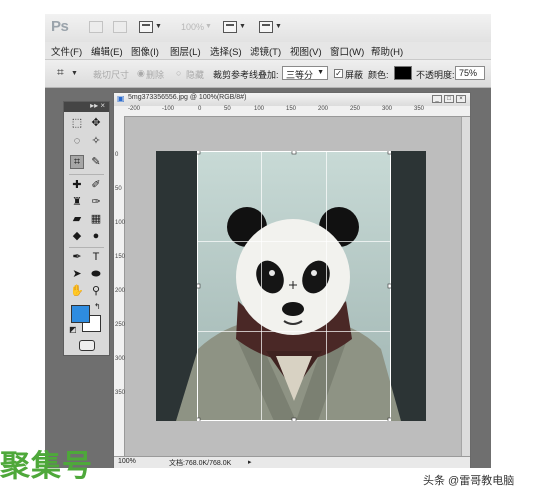 This screenshot has height=498, width=549. What do you see at coordinates (97, 105) in the screenshot?
I see `collapse-icon: ▸▸ ×` at bounding box center [97, 105].